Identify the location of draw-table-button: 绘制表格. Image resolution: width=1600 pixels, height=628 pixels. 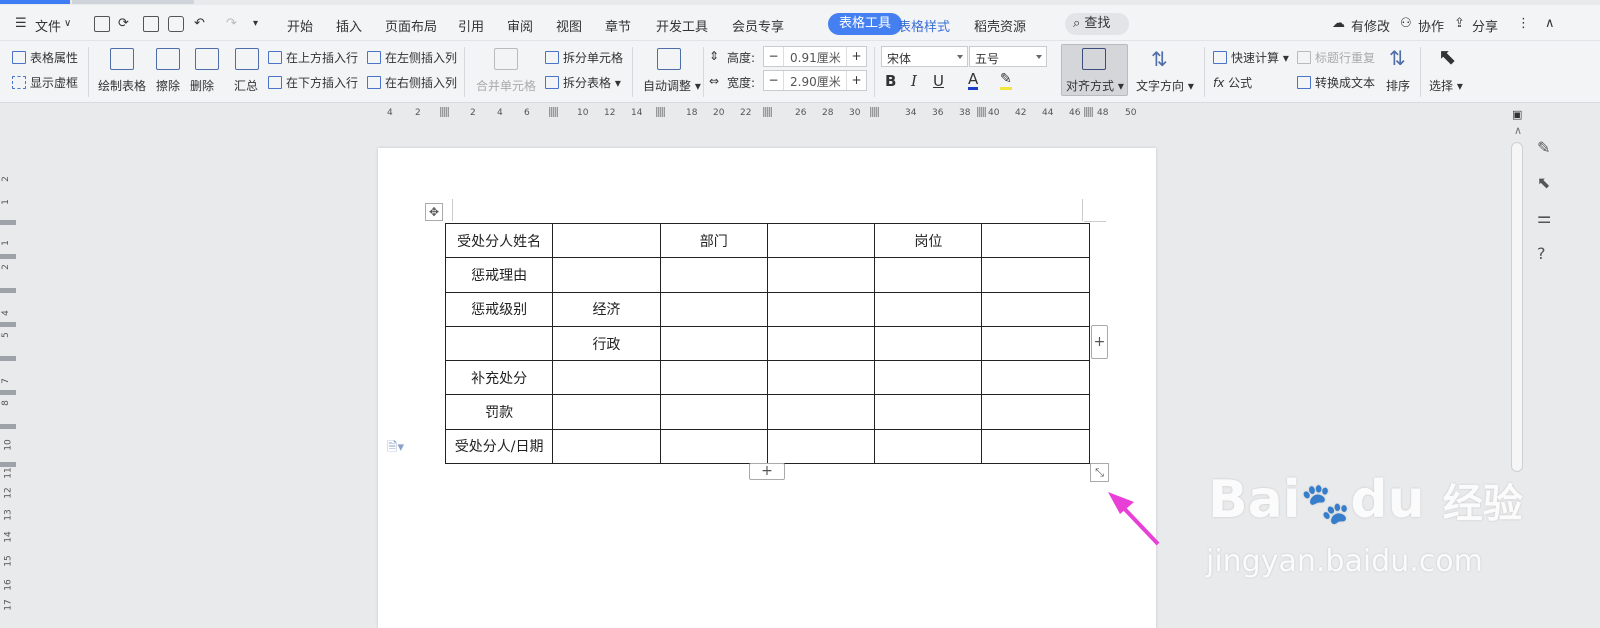
(122, 85).